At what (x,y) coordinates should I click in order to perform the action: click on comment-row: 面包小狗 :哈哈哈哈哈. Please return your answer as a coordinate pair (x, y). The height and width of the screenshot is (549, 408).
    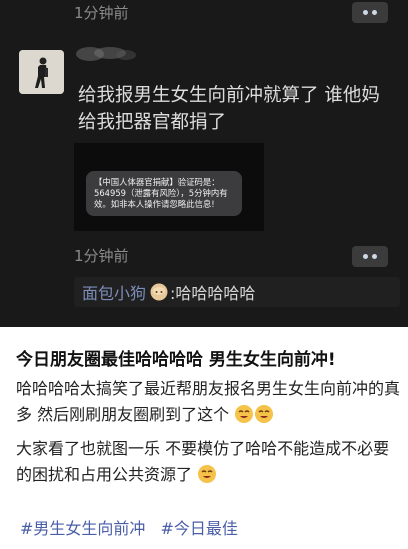
    Looking at the image, I should click on (237, 292).